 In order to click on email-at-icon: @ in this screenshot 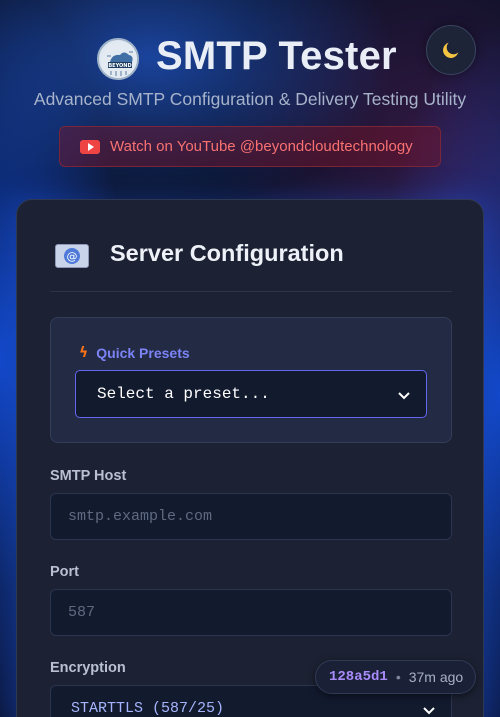, I will do `click(72, 256)`.